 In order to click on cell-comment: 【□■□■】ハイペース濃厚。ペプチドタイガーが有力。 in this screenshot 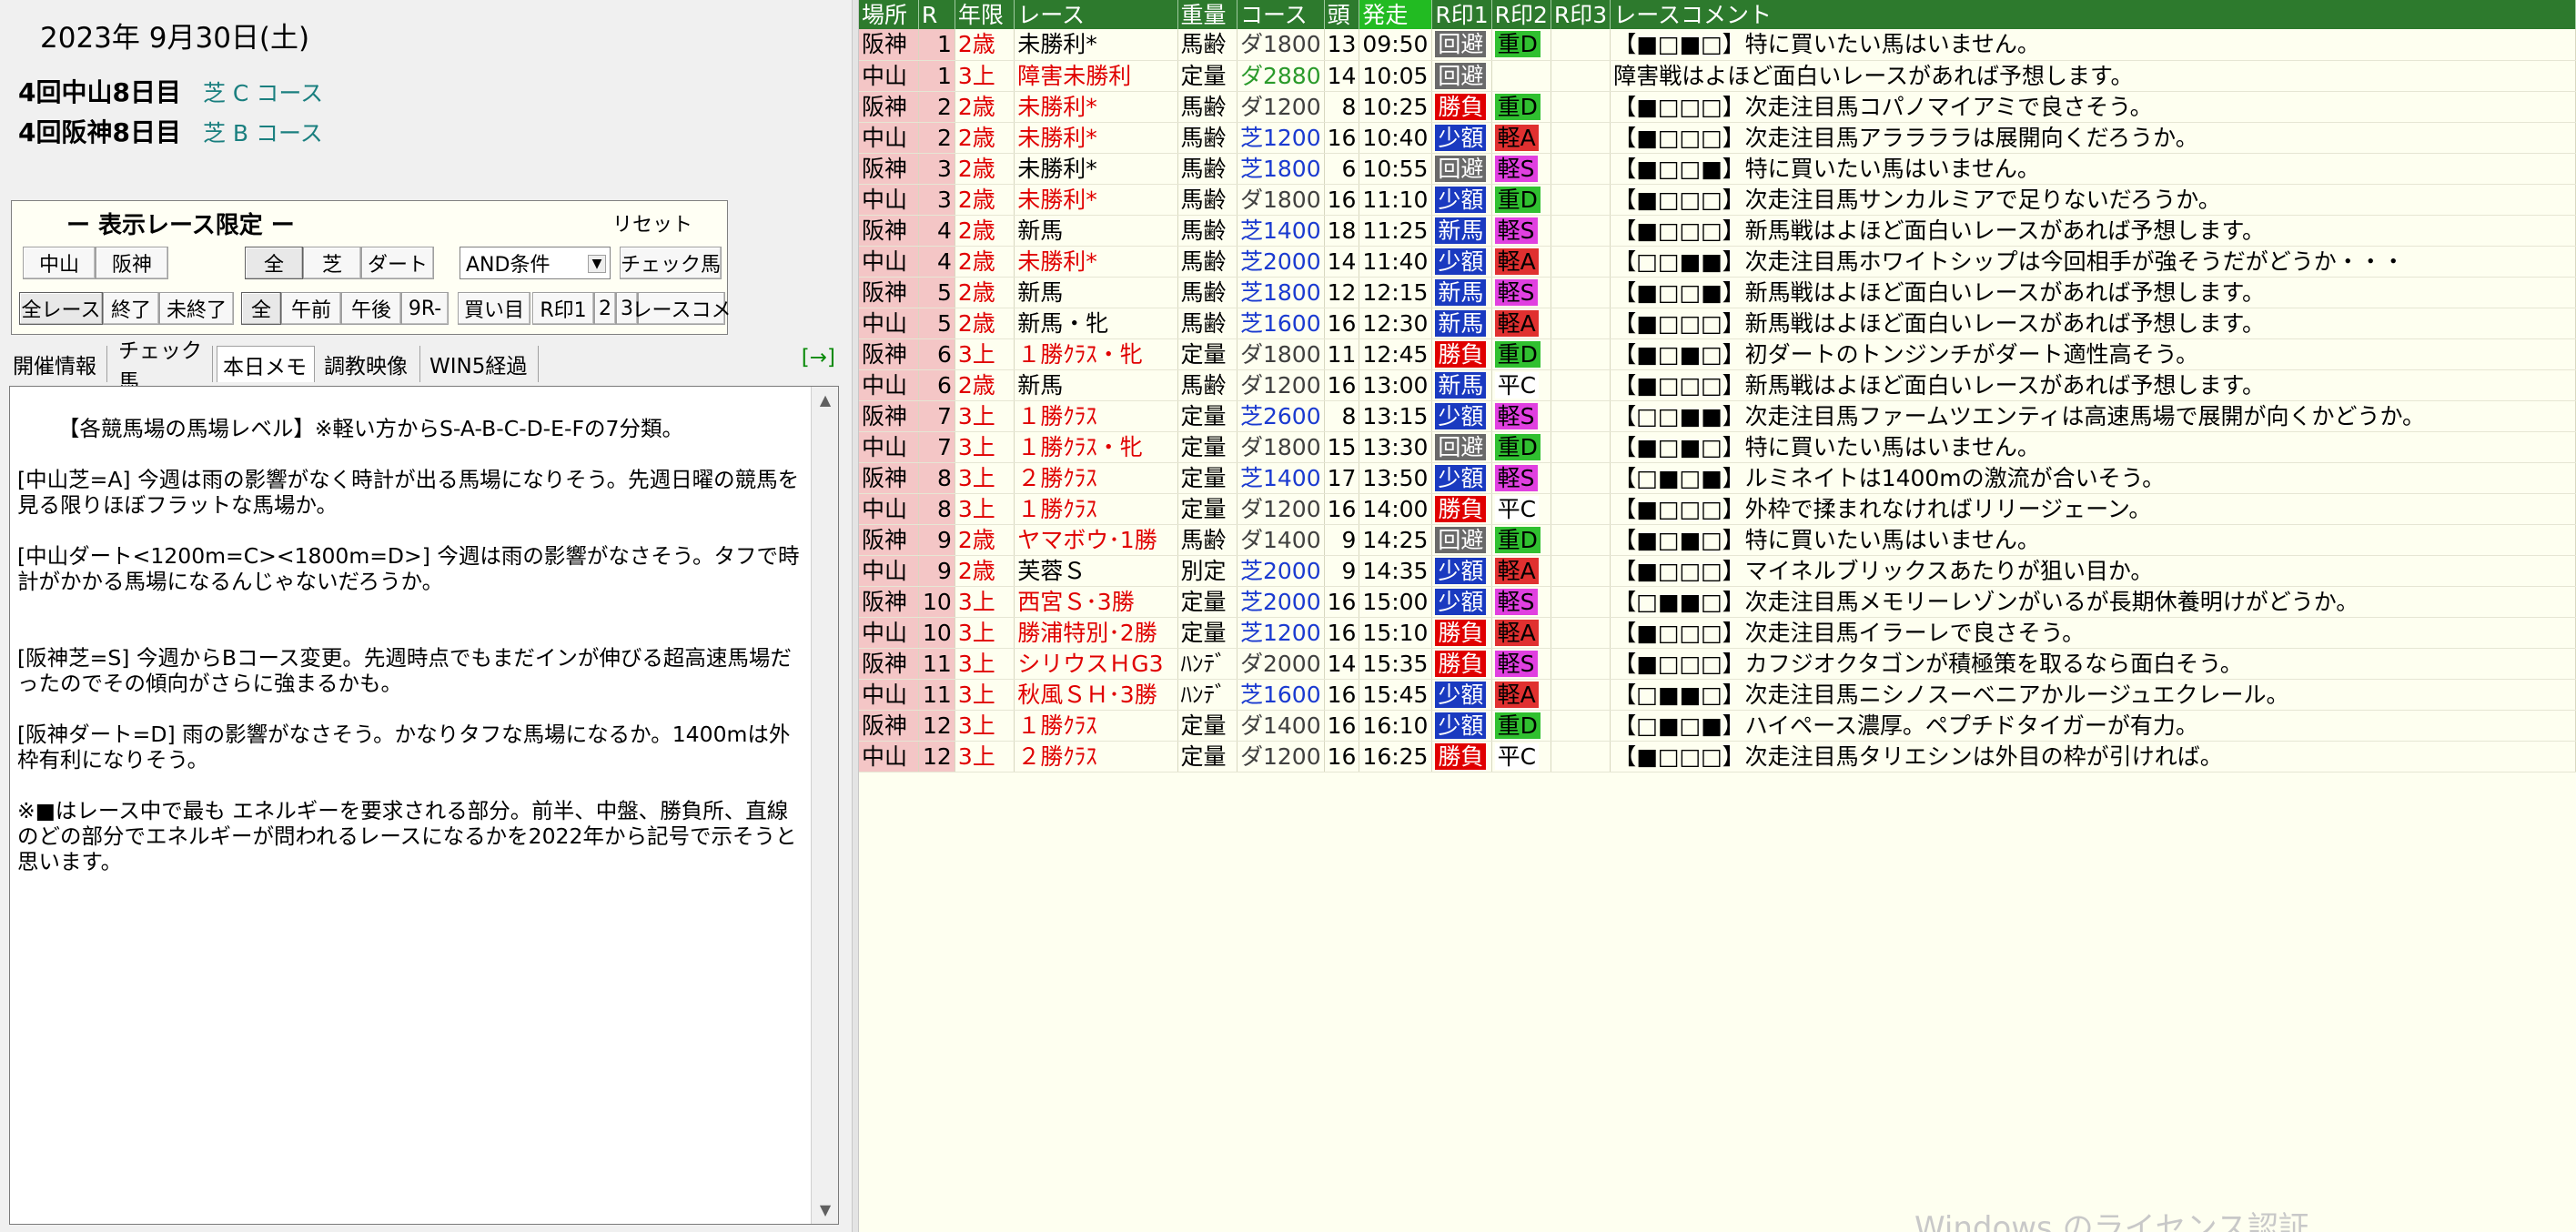, I will do `click(2093, 726)`.